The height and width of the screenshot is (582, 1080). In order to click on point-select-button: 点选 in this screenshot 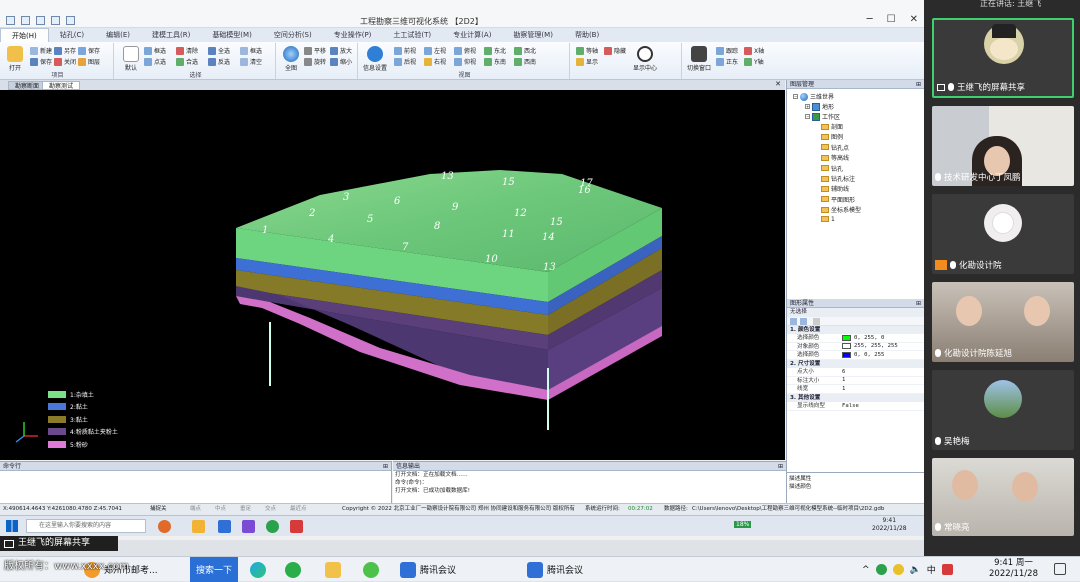, I will do `click(155, 61)`.